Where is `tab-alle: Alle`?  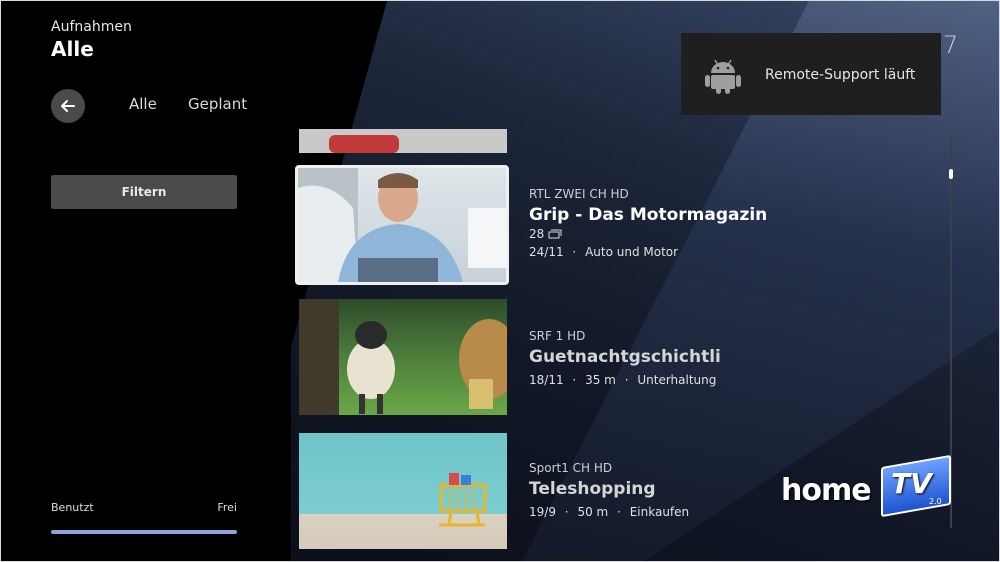
tab-alle: Alle is located at coordinates (143, 104).